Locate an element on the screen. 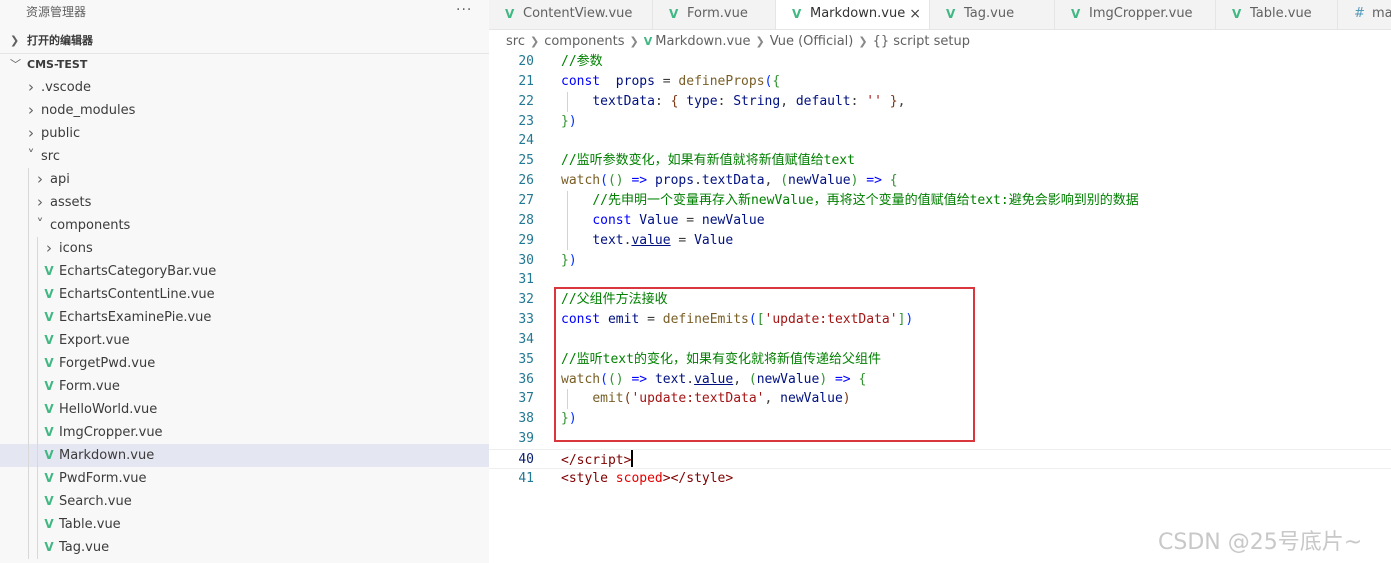 This screenshot has width=1391, height=563. editor-tab: V Markdown.vue × is located at coordinates (853, 14).